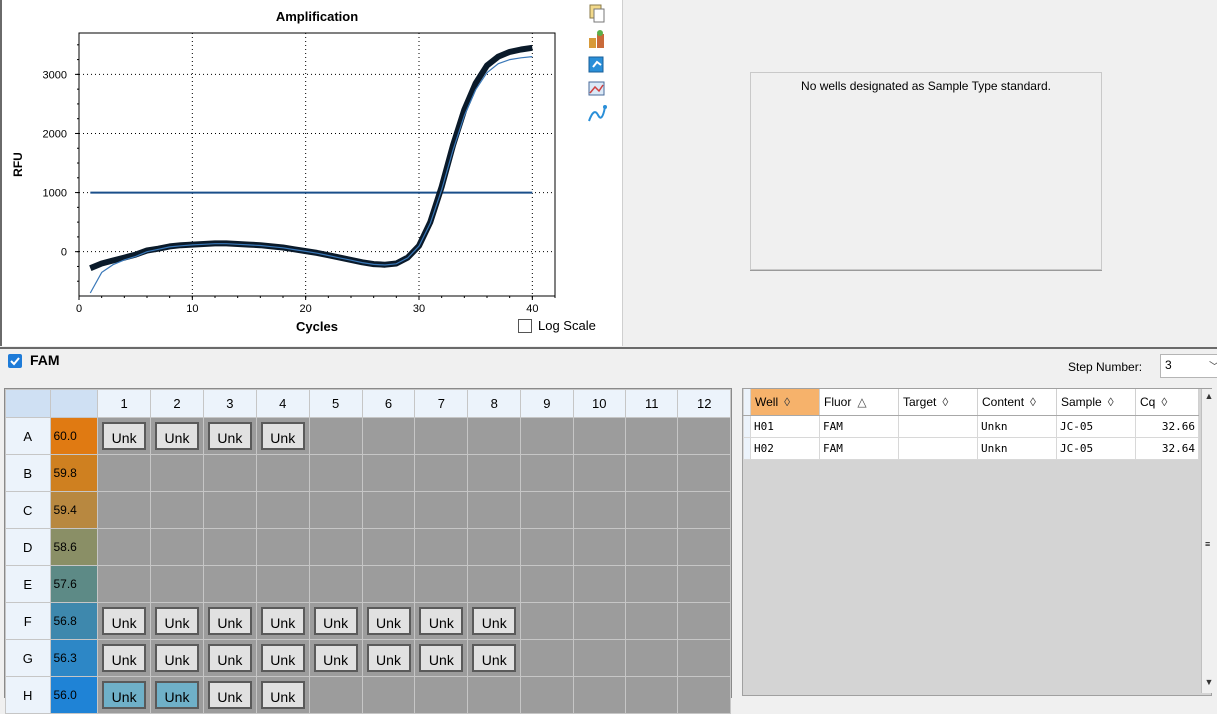 This screenshot has width=1217, height=714. Describe the element at coordinates (525, 325) in the screenshot. I see `log-scale-checkbox` at that location.